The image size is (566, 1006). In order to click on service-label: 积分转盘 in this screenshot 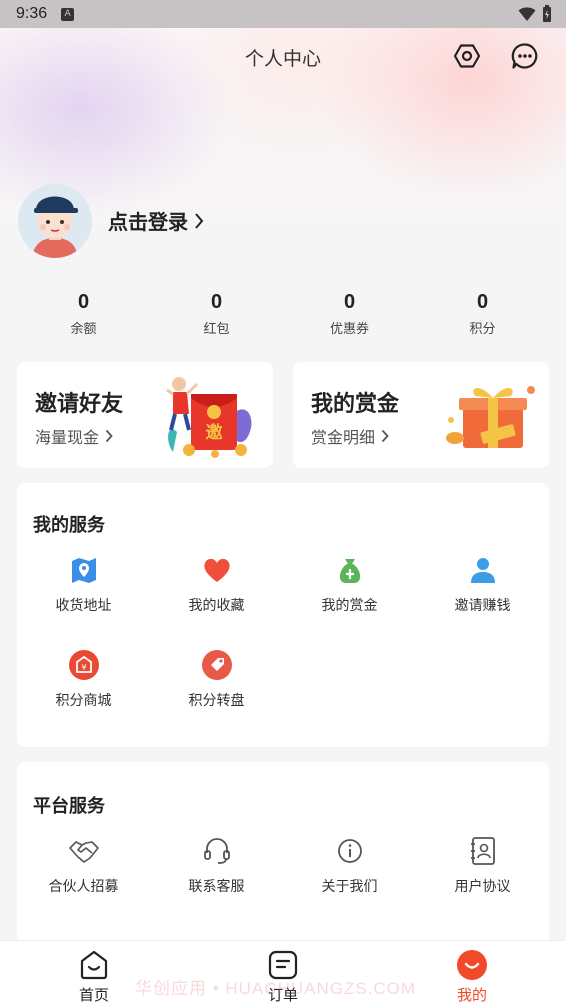, I will do `click(216, 701)`.